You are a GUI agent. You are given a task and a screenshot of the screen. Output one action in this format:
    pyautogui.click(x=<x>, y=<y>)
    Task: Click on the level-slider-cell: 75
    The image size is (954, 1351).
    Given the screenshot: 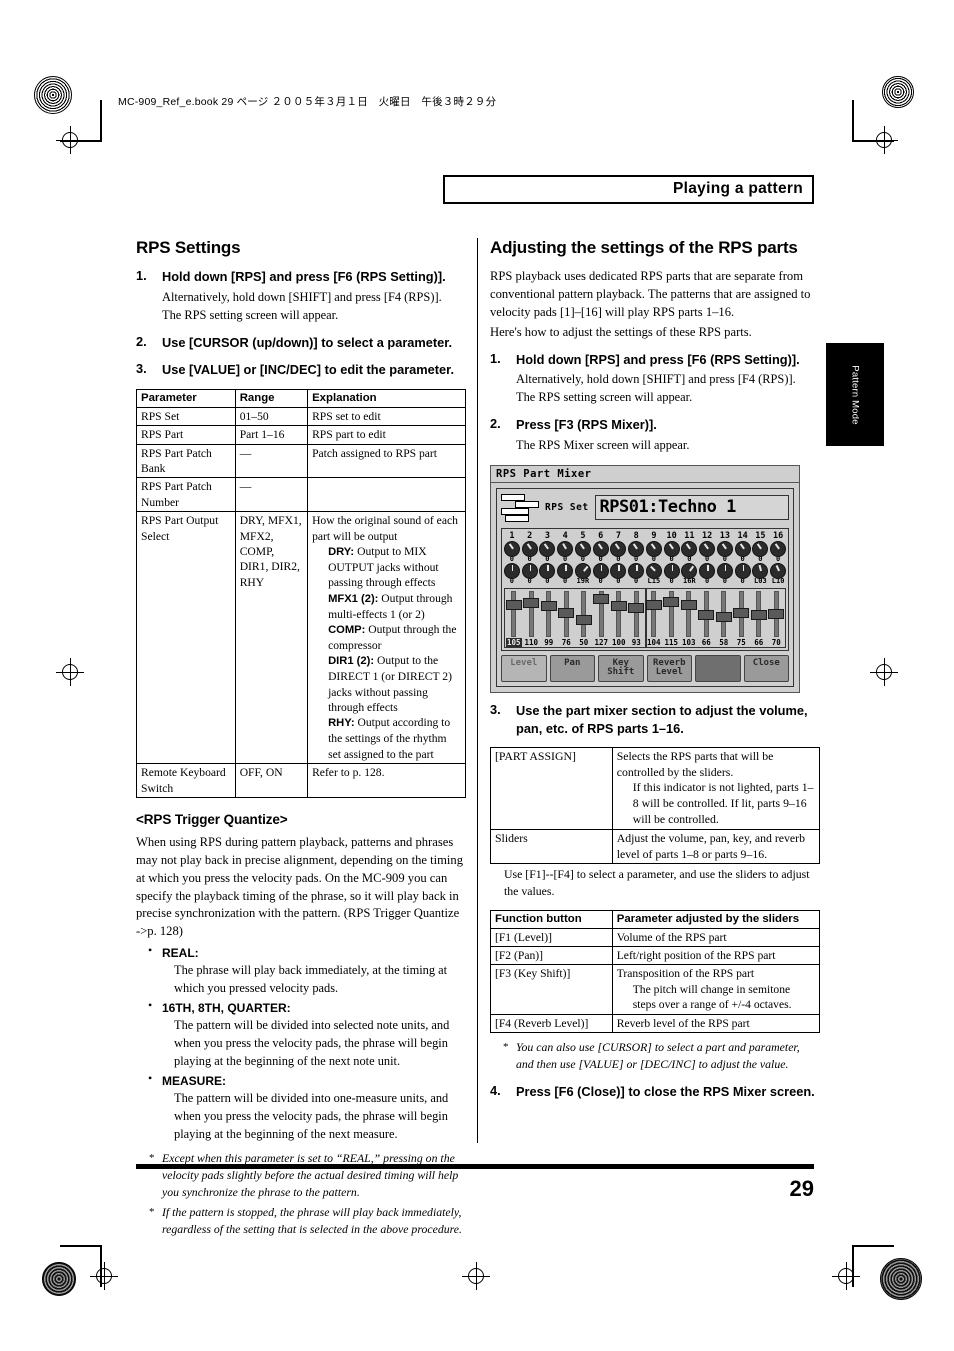 What is the action you would take?
    pyautogui.click(x=742, y=618)
    